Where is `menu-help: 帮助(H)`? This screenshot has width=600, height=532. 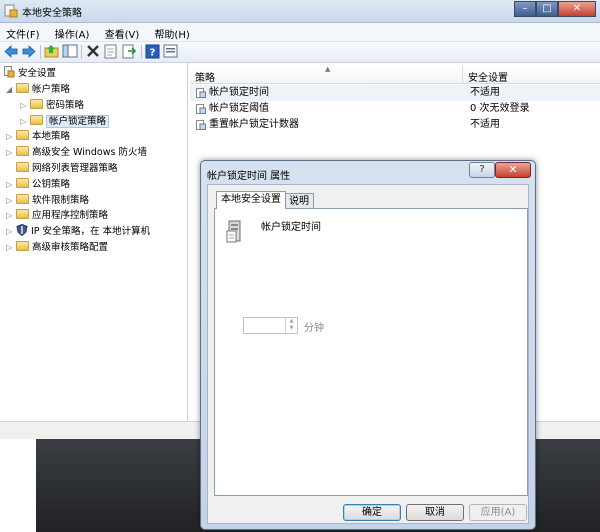
menu-help: 帮助(H) is located at coordinates (171, 32).